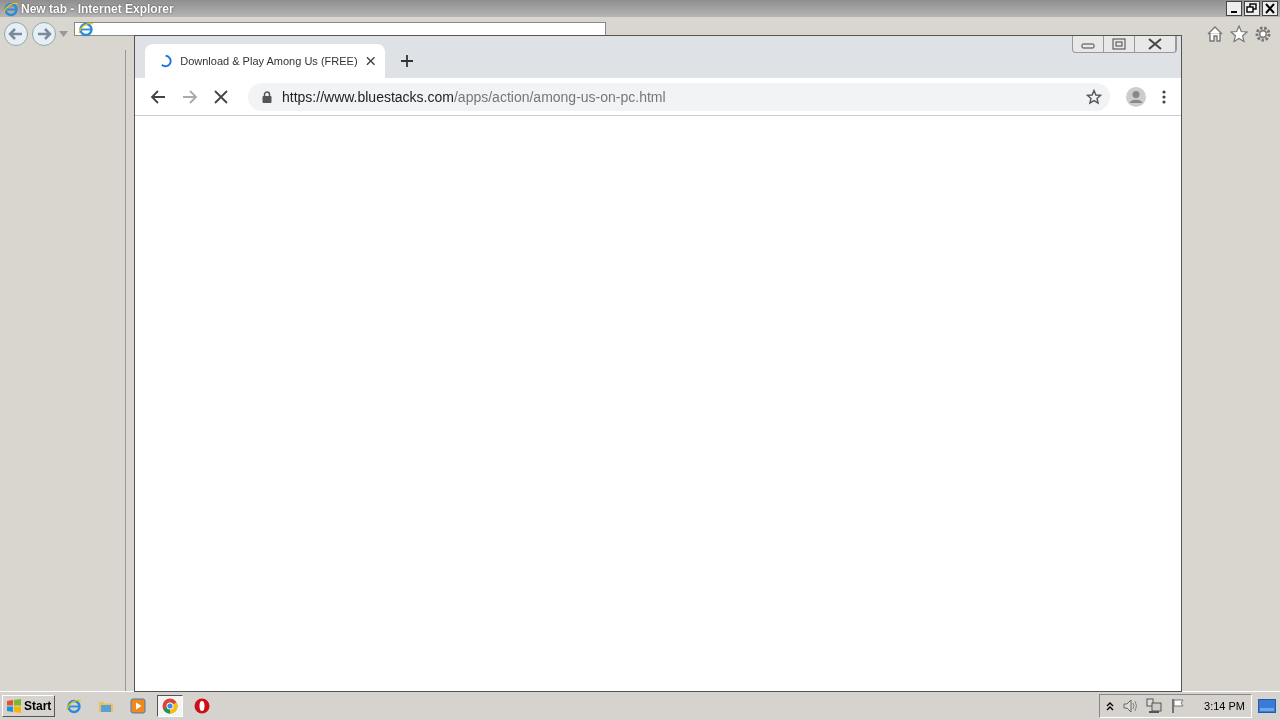 Image resolution: width=1280 pixels, height=720 pixels. What do you see at coordinates (1215, 33) in the screenshot?
I see `home-icon` at bounding box center [1215, 33].